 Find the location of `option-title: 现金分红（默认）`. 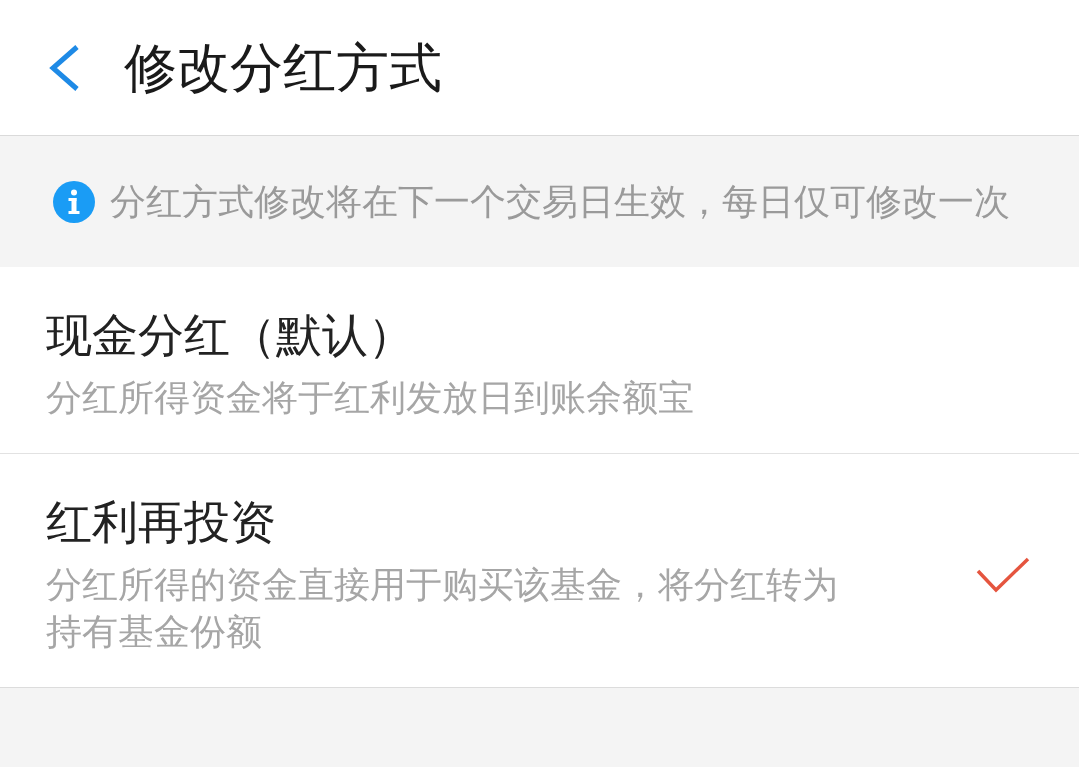

option-title: 现金分红（默认） is located at coordinates (230, 335).